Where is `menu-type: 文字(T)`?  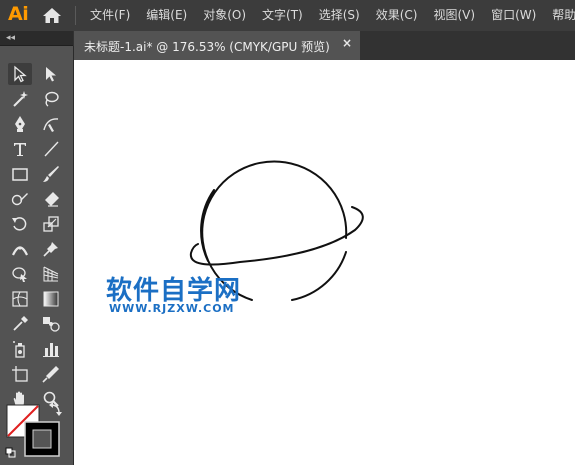 menu-type: 文字(T) is located at coordinates (282, 15).